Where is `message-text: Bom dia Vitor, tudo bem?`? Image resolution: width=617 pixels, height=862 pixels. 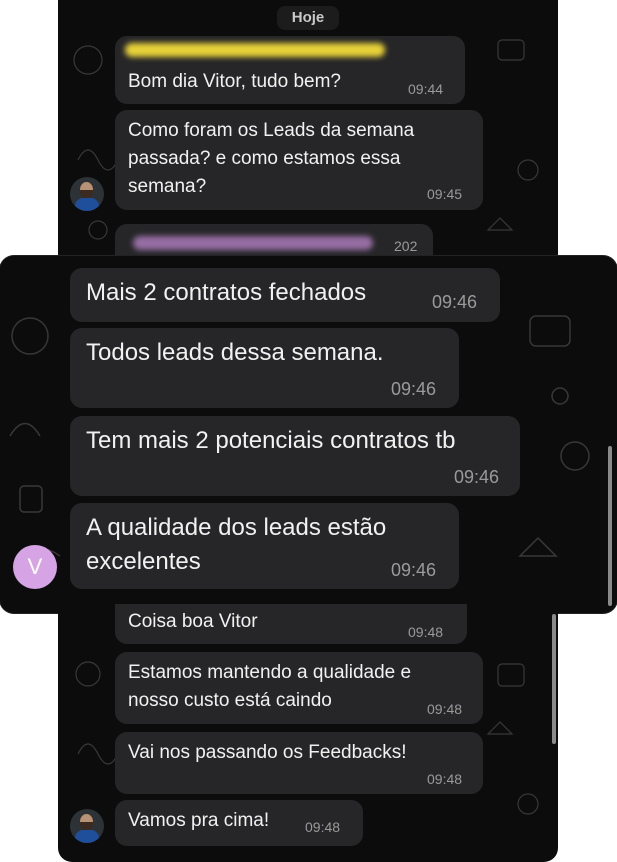 message-text: Bom dia Vitor, tudo bem? is located at coordinates (234, 81).